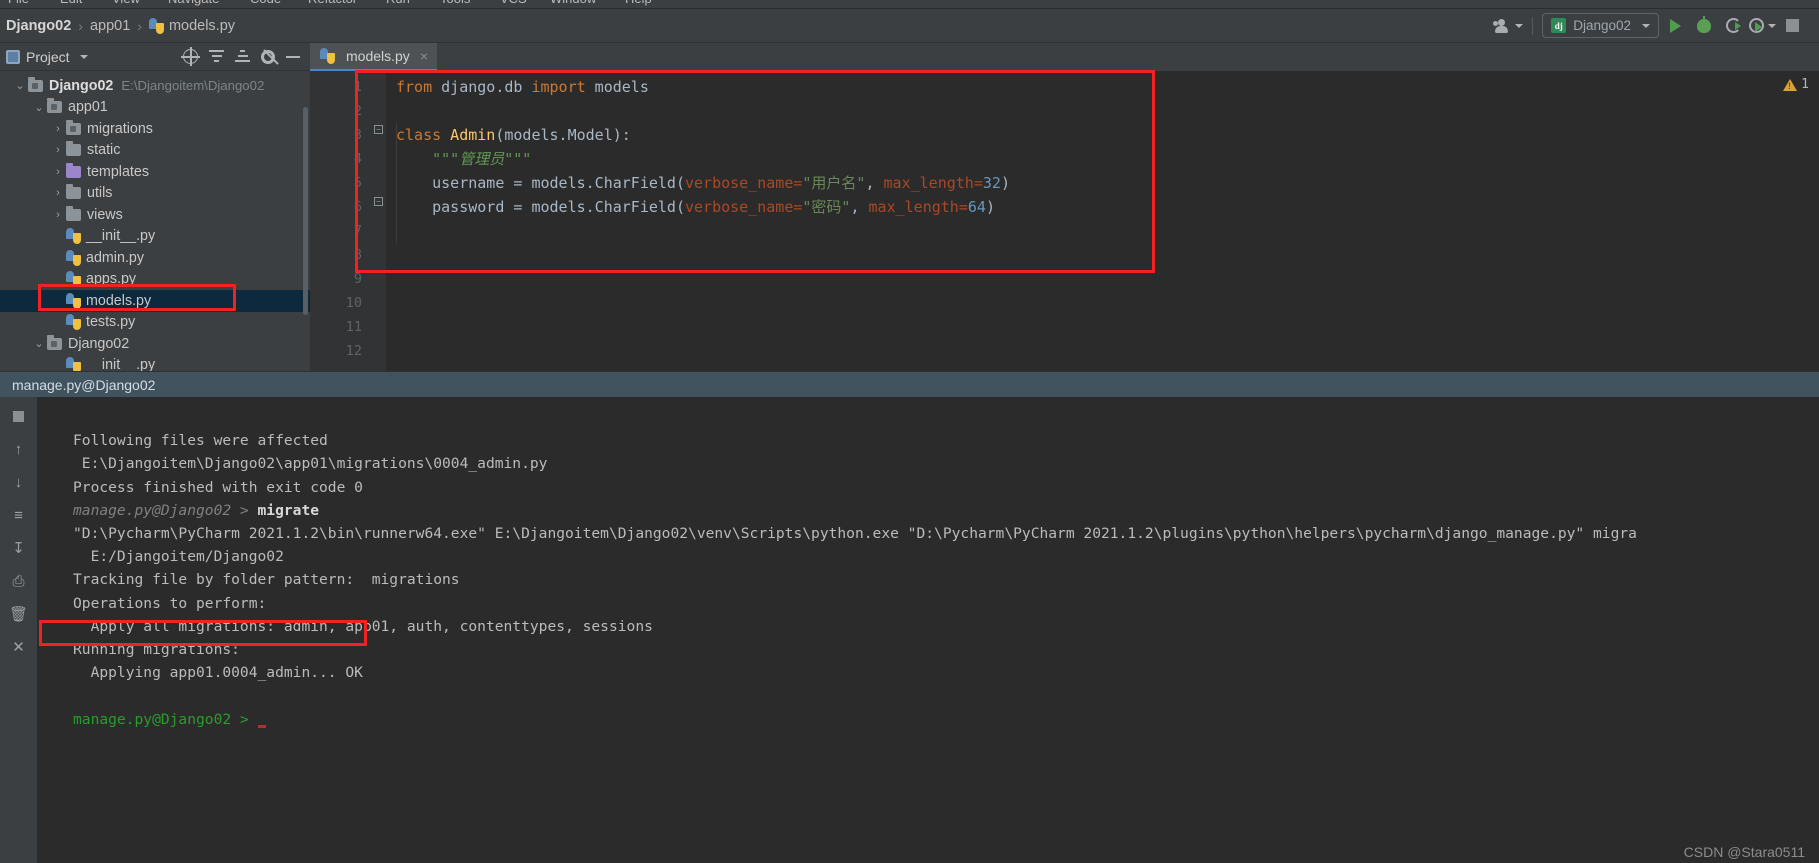  I want to click on tree-item-models-py: models.py, so click(155, 301).